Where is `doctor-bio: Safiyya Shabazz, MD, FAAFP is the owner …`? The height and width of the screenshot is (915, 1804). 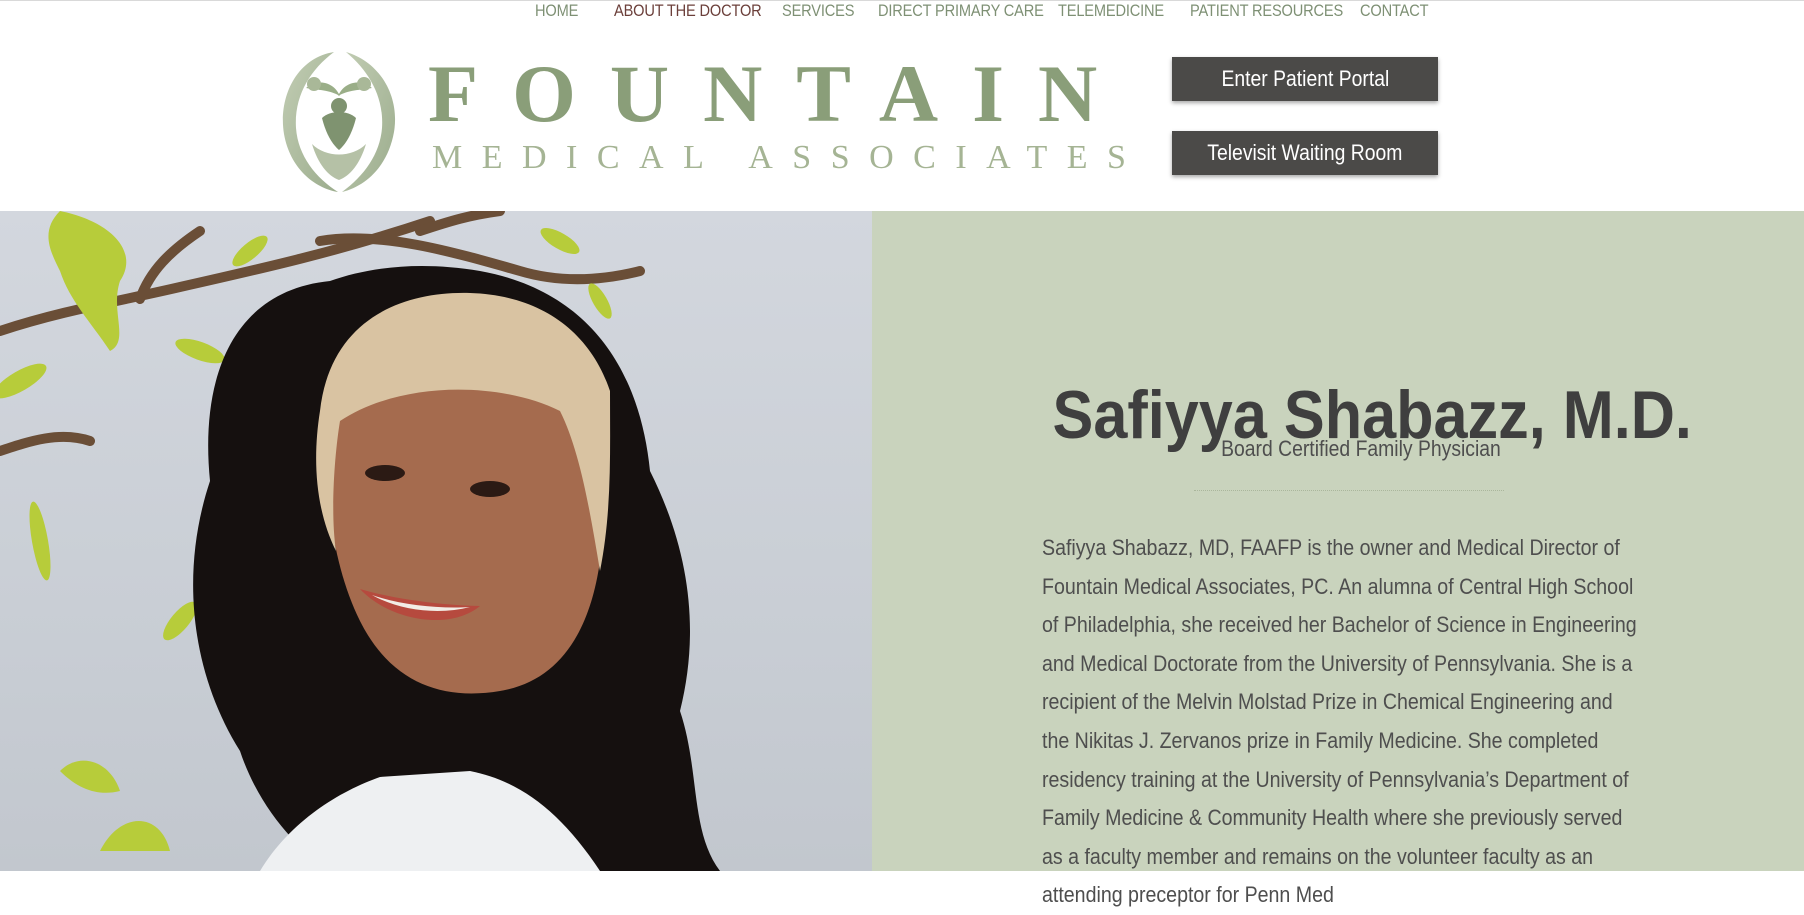 doctor-bio: Safiyya Shabazz, MD, FAAFP is the owner … is located at coordinates (1342, 722).